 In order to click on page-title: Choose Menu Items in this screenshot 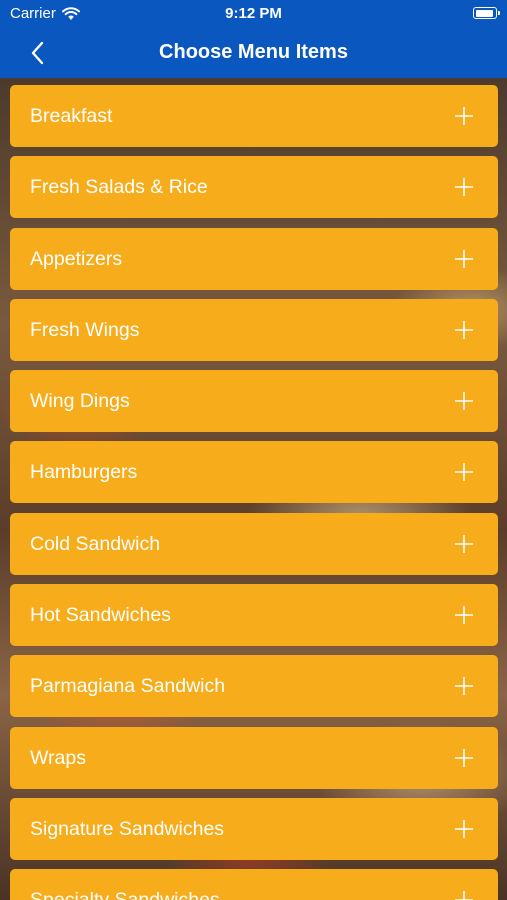, I will do `click(253, 52)`.